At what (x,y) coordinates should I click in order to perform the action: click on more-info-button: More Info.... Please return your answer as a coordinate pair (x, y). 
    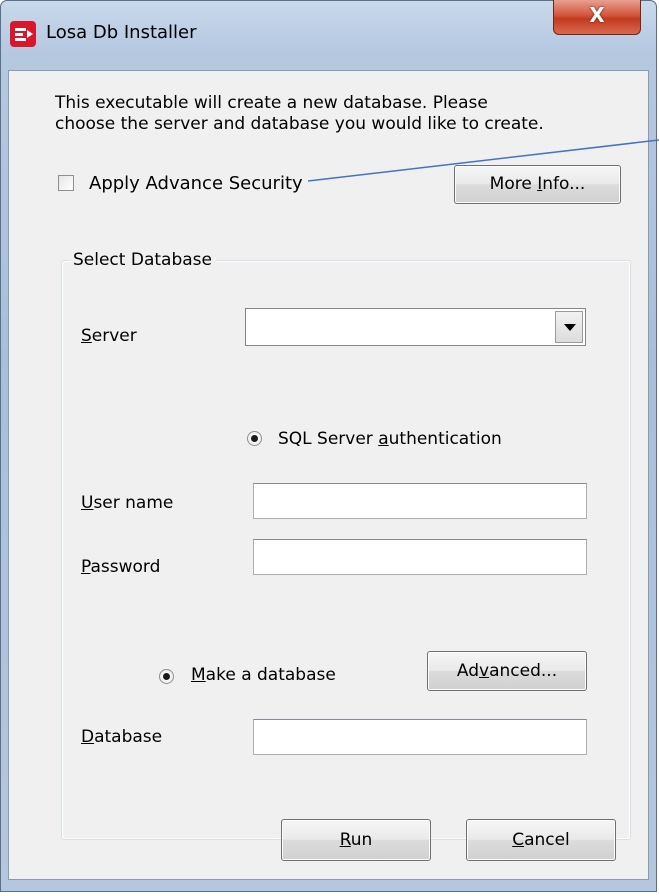
    Looking at the image, I should click on (537, 184).